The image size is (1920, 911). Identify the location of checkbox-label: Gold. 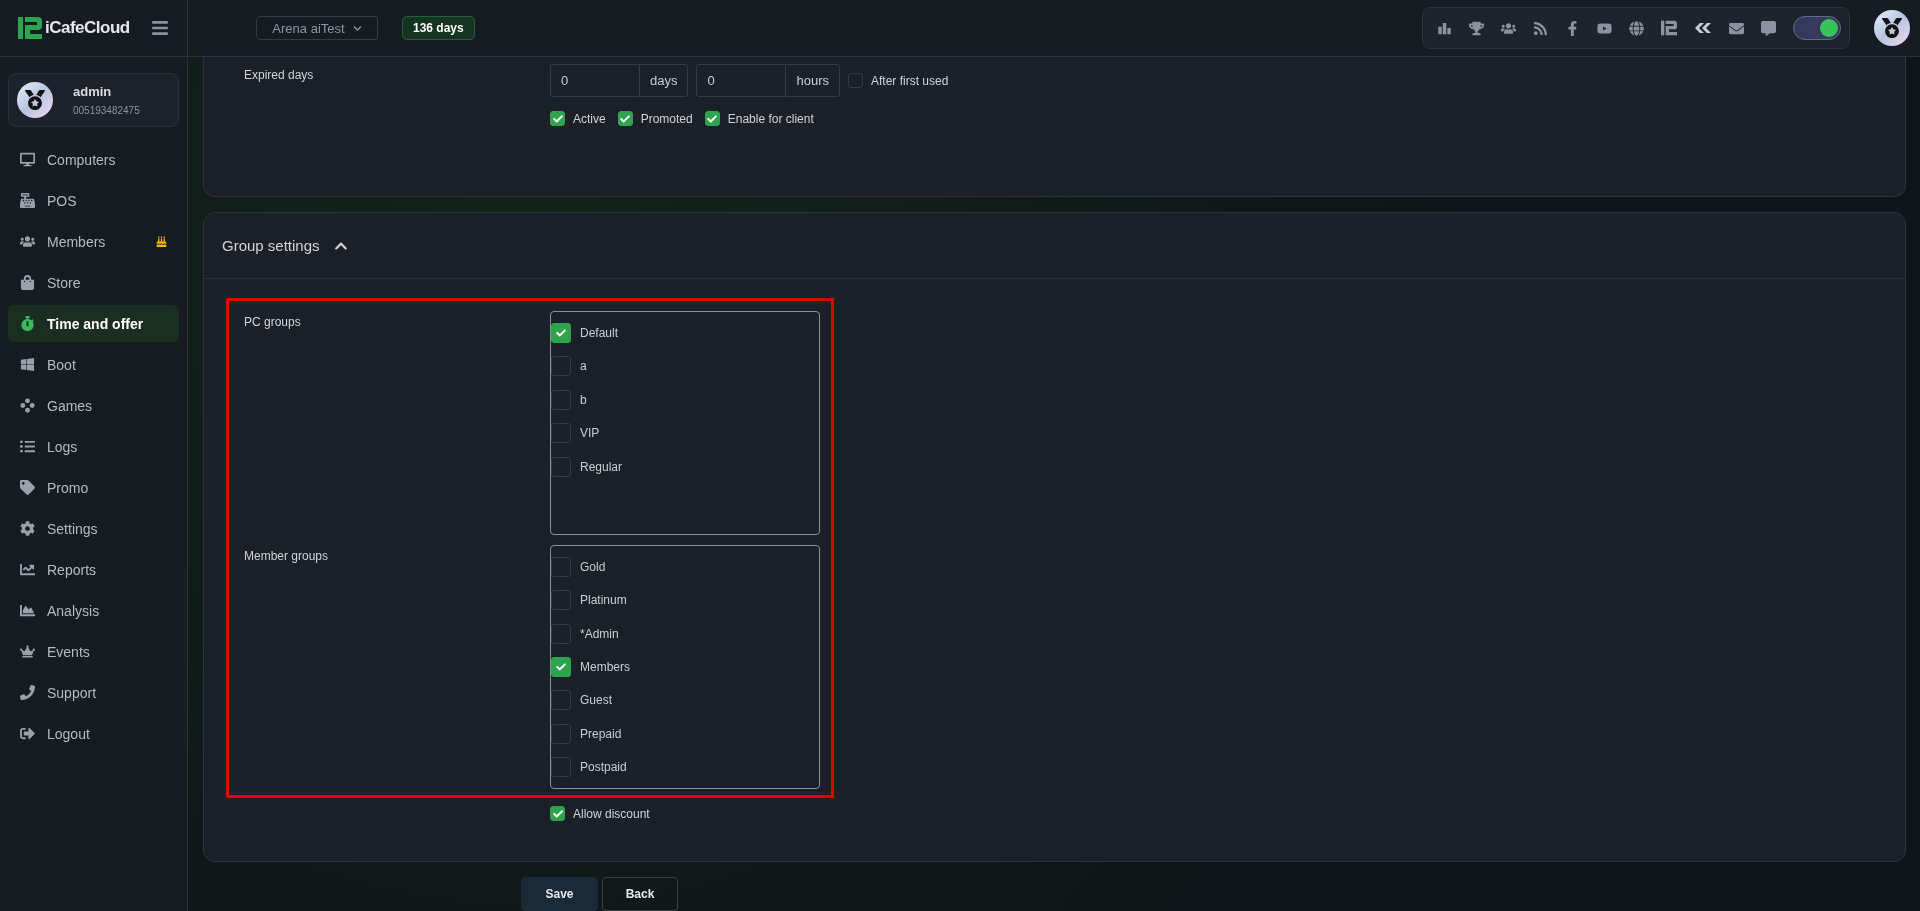
(593, 566).